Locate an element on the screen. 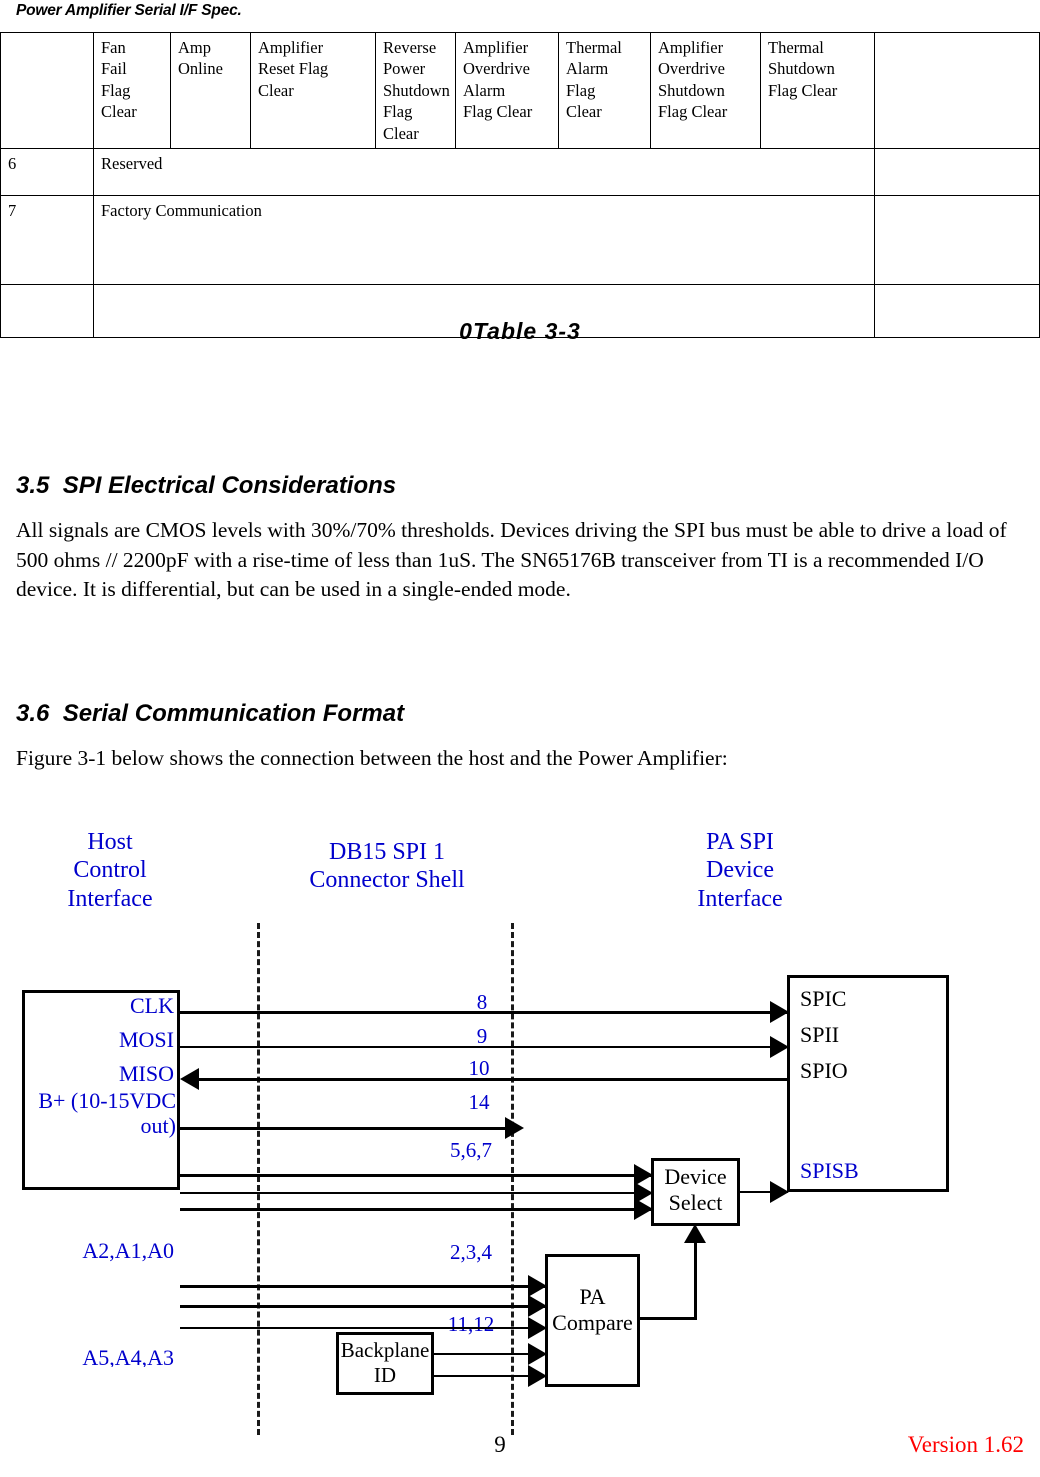 Image resolution: width=1040 pixels, height=1477 pixels. wire-a0 is located at coordinates (415, 1209).